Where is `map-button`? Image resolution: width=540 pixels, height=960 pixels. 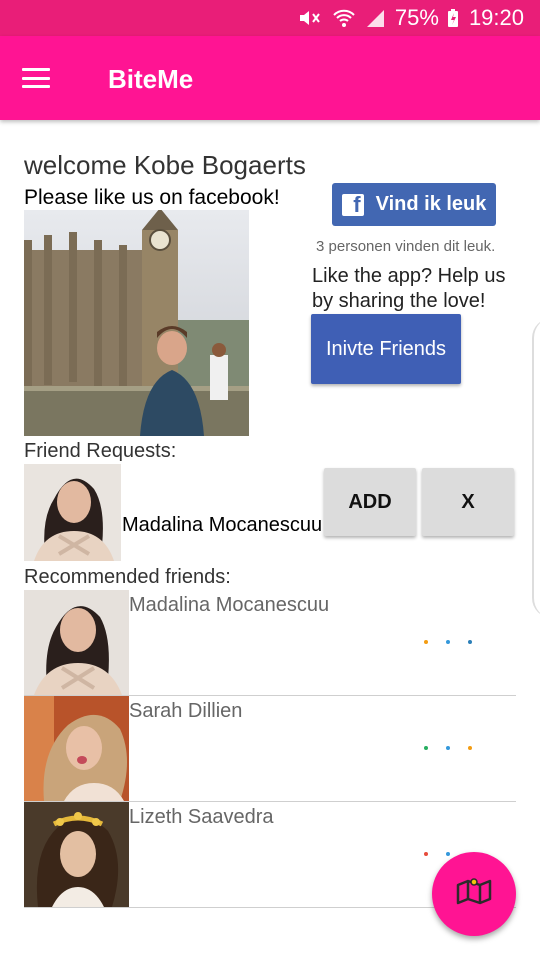 map-button is located at coordinates (474, 894).